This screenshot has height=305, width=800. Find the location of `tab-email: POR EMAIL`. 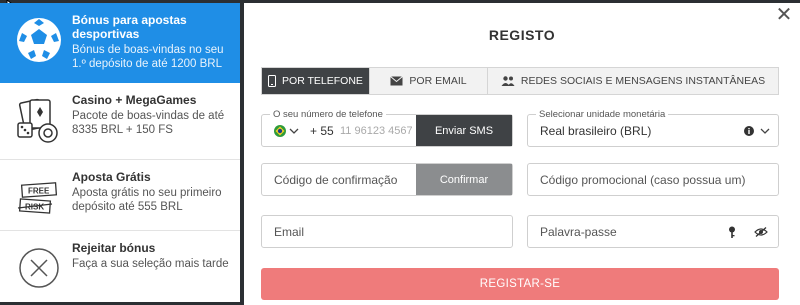

tab-email: POR EMAIL is located at coordinates (429, 81).